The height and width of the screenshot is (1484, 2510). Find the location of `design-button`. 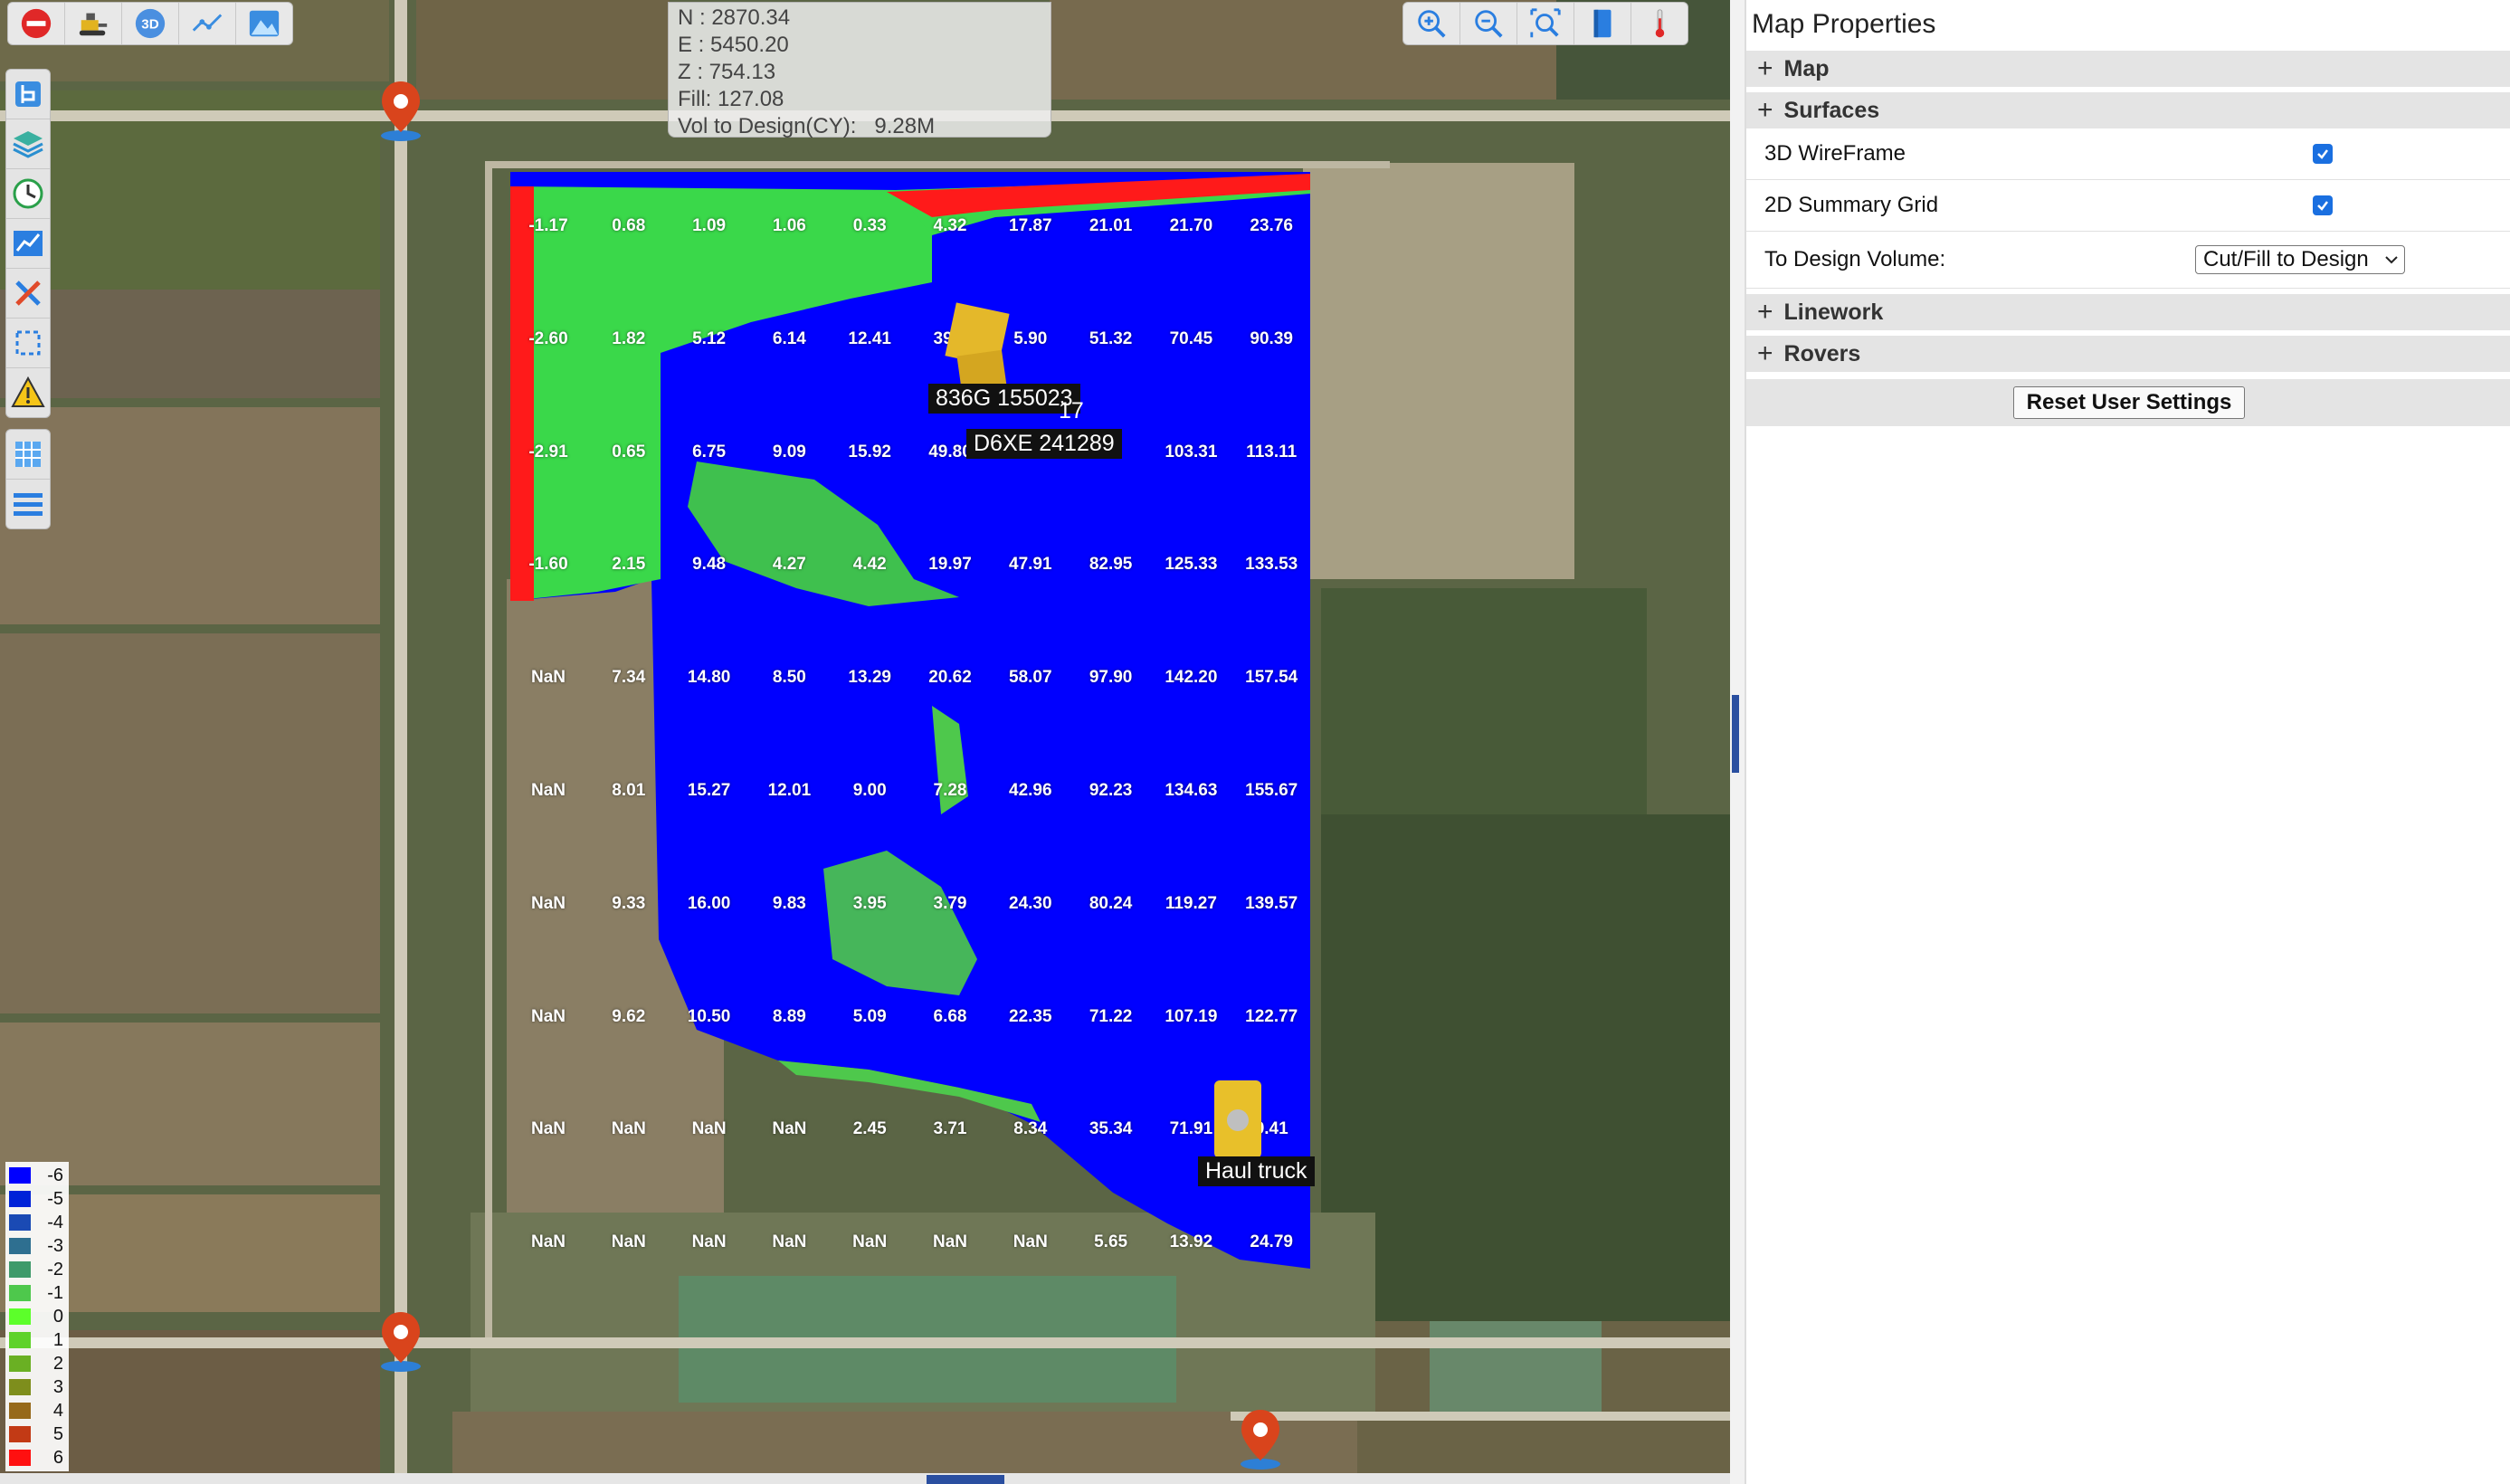

design-button is located at coordinates (28, 94).